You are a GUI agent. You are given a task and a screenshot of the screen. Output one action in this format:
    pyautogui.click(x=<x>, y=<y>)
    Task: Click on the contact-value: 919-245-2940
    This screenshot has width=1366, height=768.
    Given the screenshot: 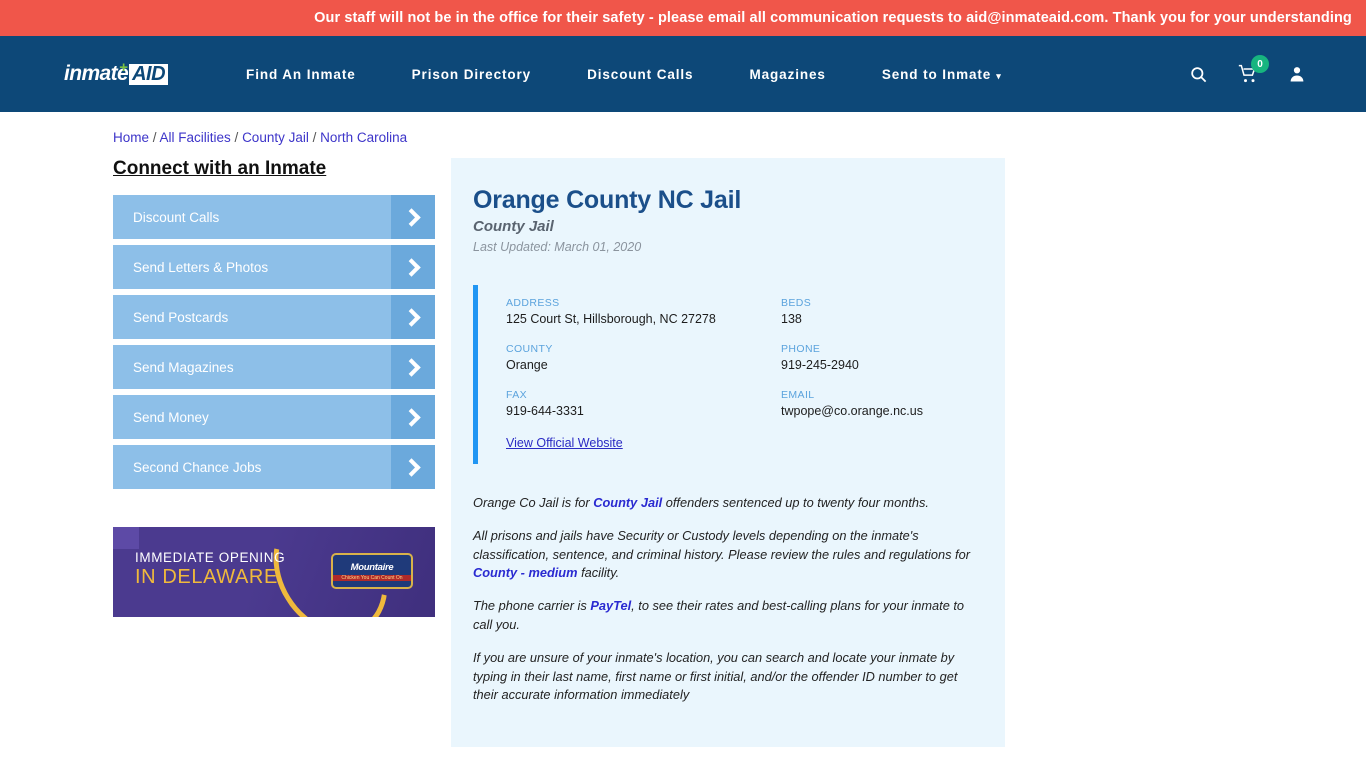 What is the action you would take?
    pyautogui.click(x=820, y=365)
    